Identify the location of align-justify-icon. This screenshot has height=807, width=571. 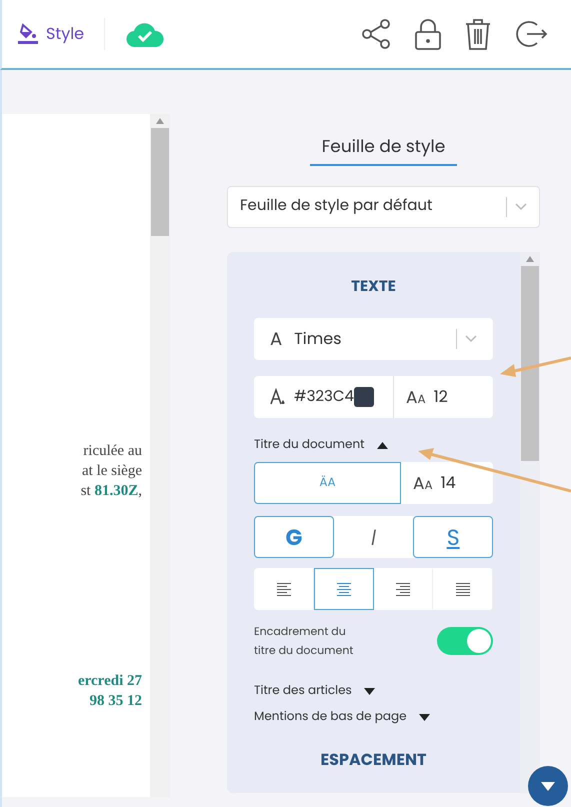
(463, 589).